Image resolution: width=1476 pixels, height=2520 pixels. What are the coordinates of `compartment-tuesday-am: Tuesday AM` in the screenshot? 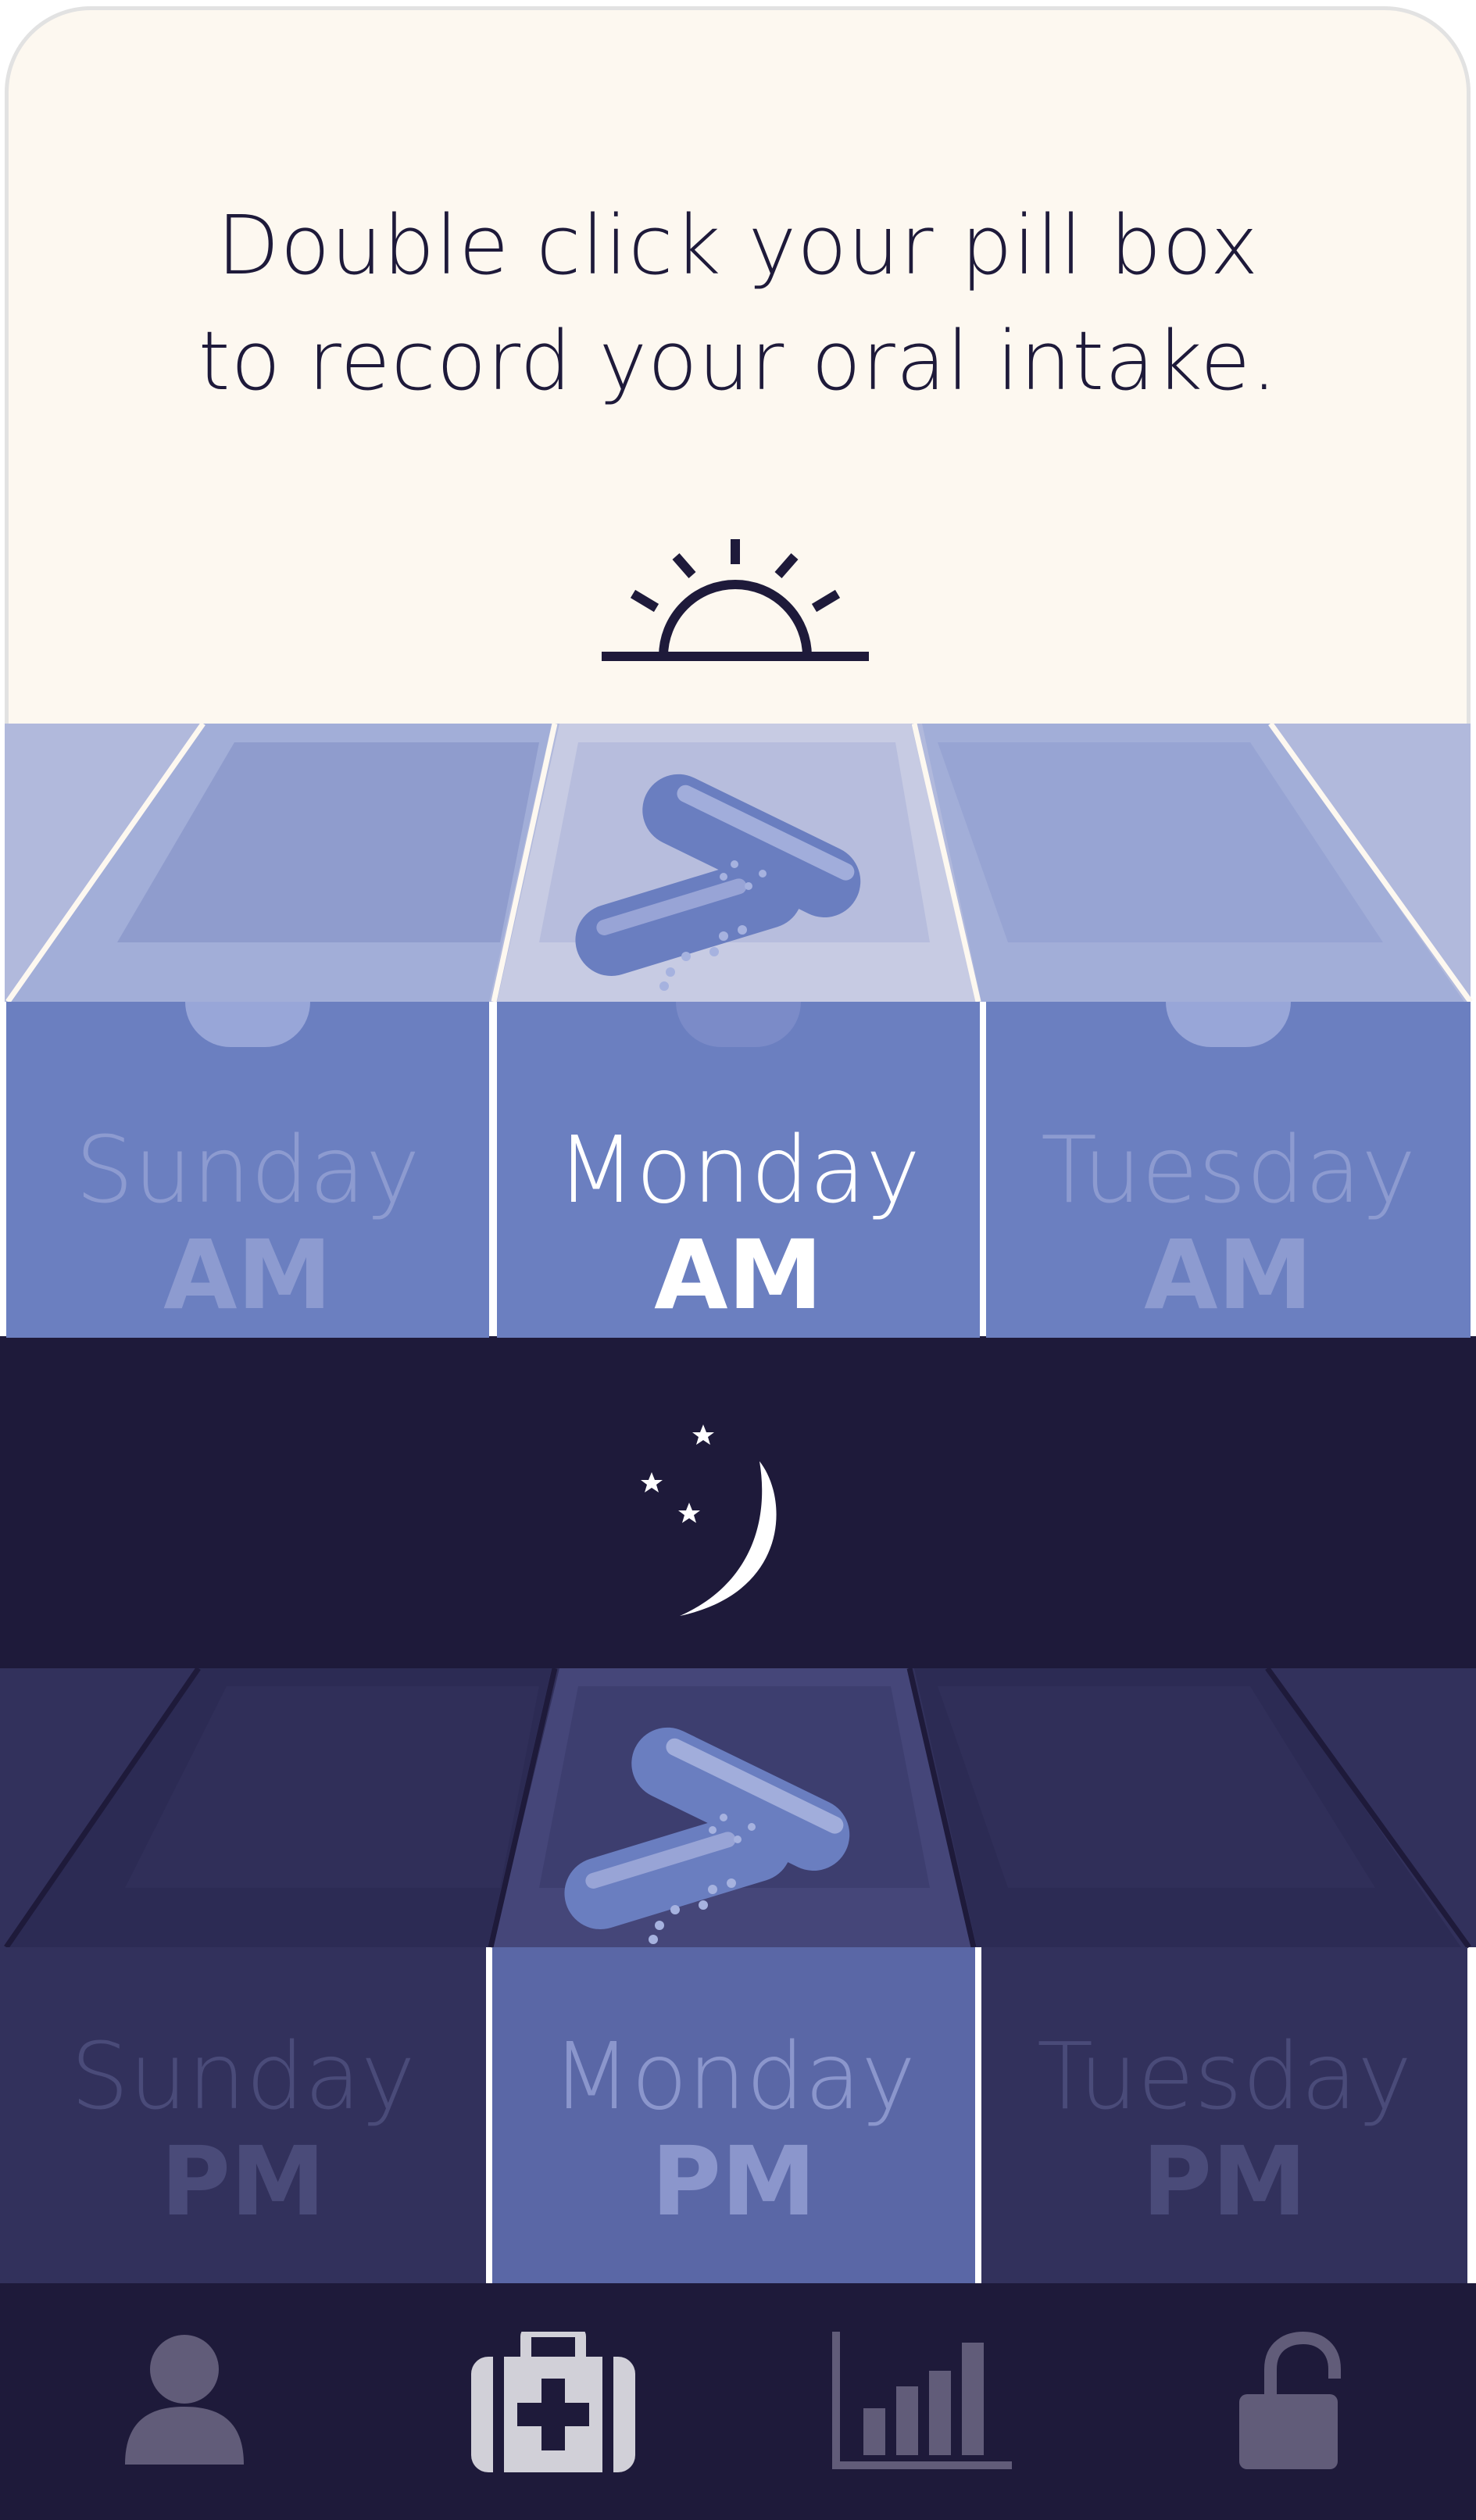 It's located at (1229, 1170).